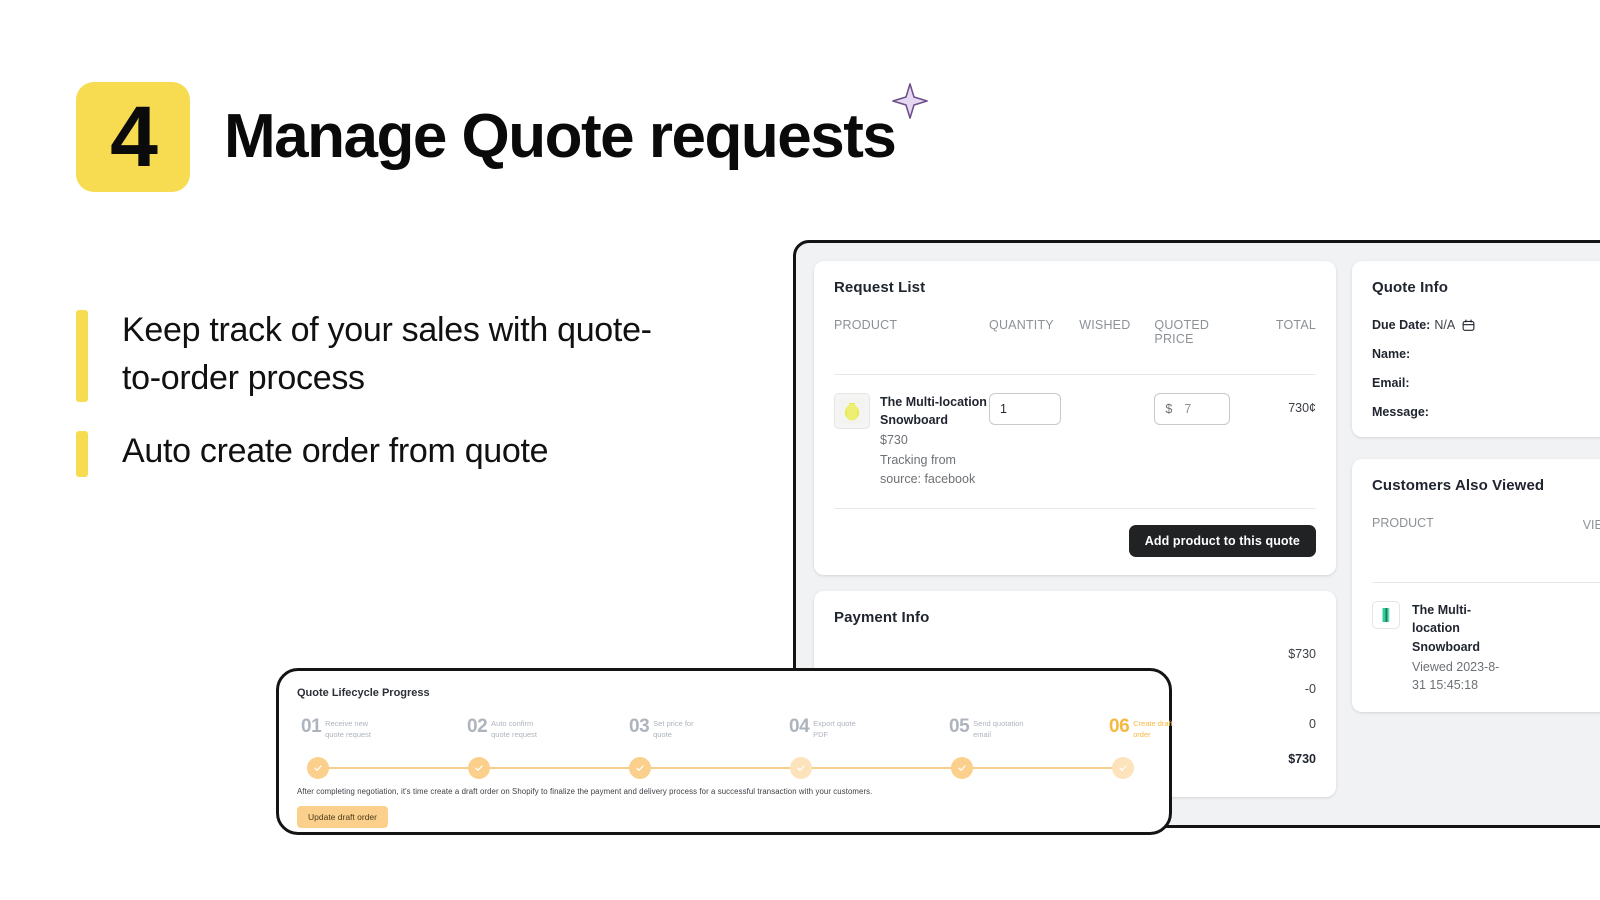  What do you see at coordinates (1445, 325) in the screenshot?
I see `due-date-value: N/A` at bounding box center [1445, 325].